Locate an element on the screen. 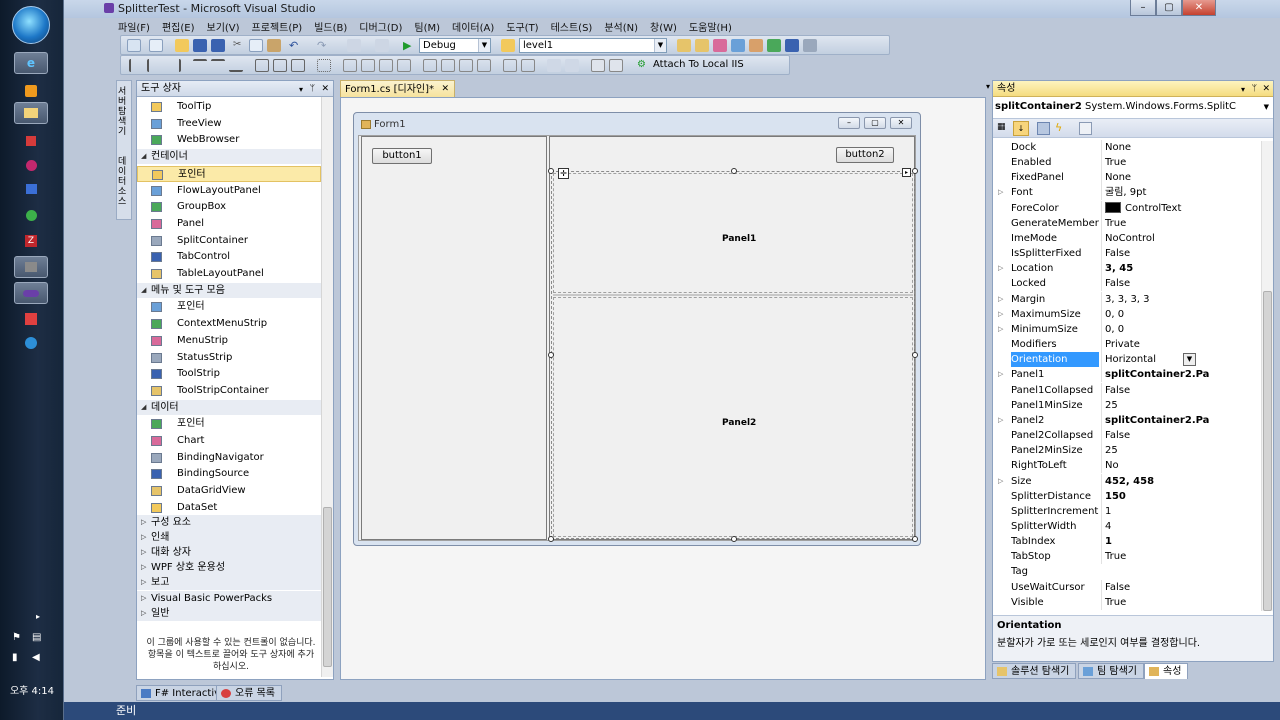  events-icon: ϟ is located at coordinates (1058, 127).